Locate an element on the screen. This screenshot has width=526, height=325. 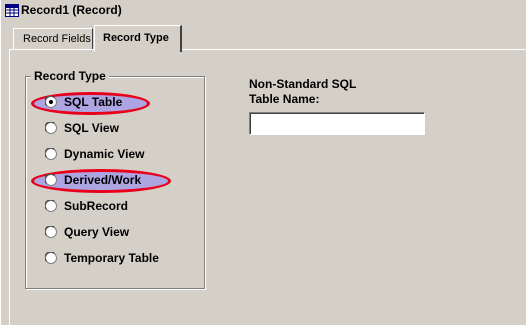
radio-selected-icon is located at coordinates (51, 102).